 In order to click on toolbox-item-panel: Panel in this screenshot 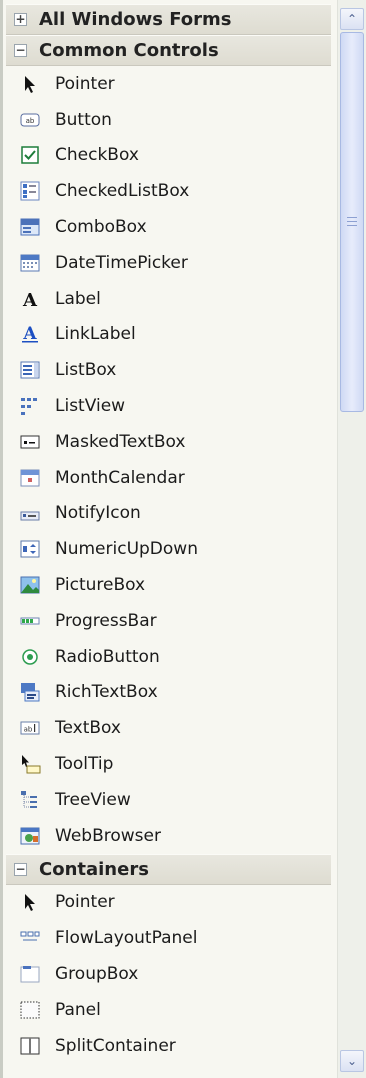, I will do `click(168, 1010)`.